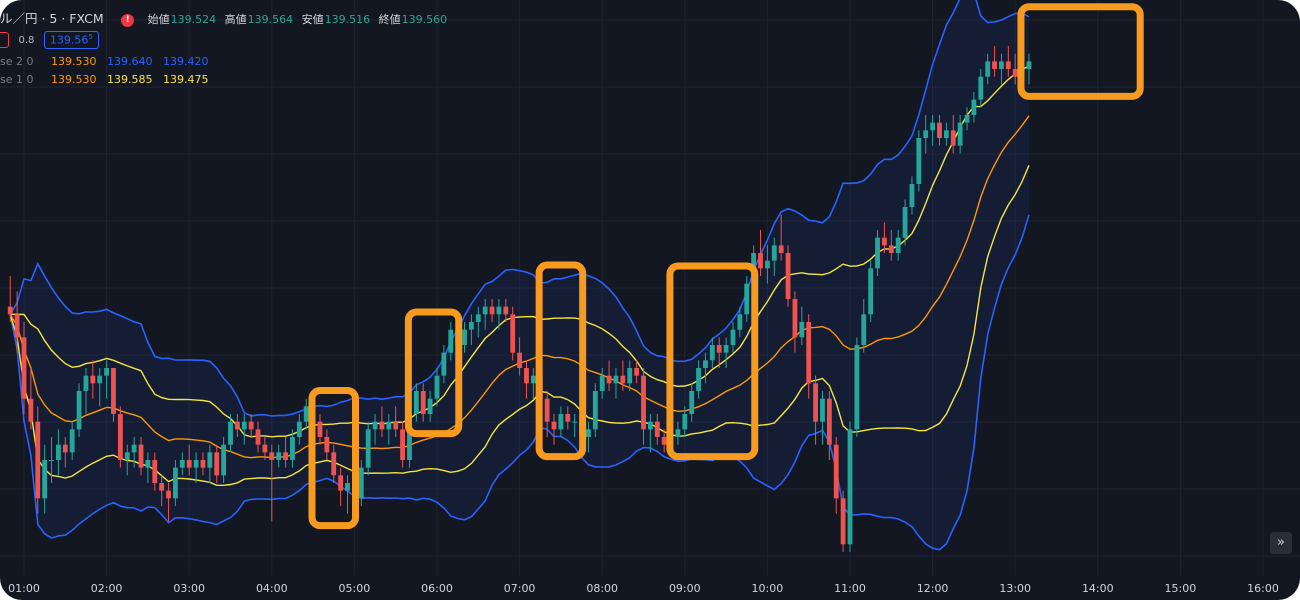  I want to click on time-tick-label: 09:00, so click(685, 588).